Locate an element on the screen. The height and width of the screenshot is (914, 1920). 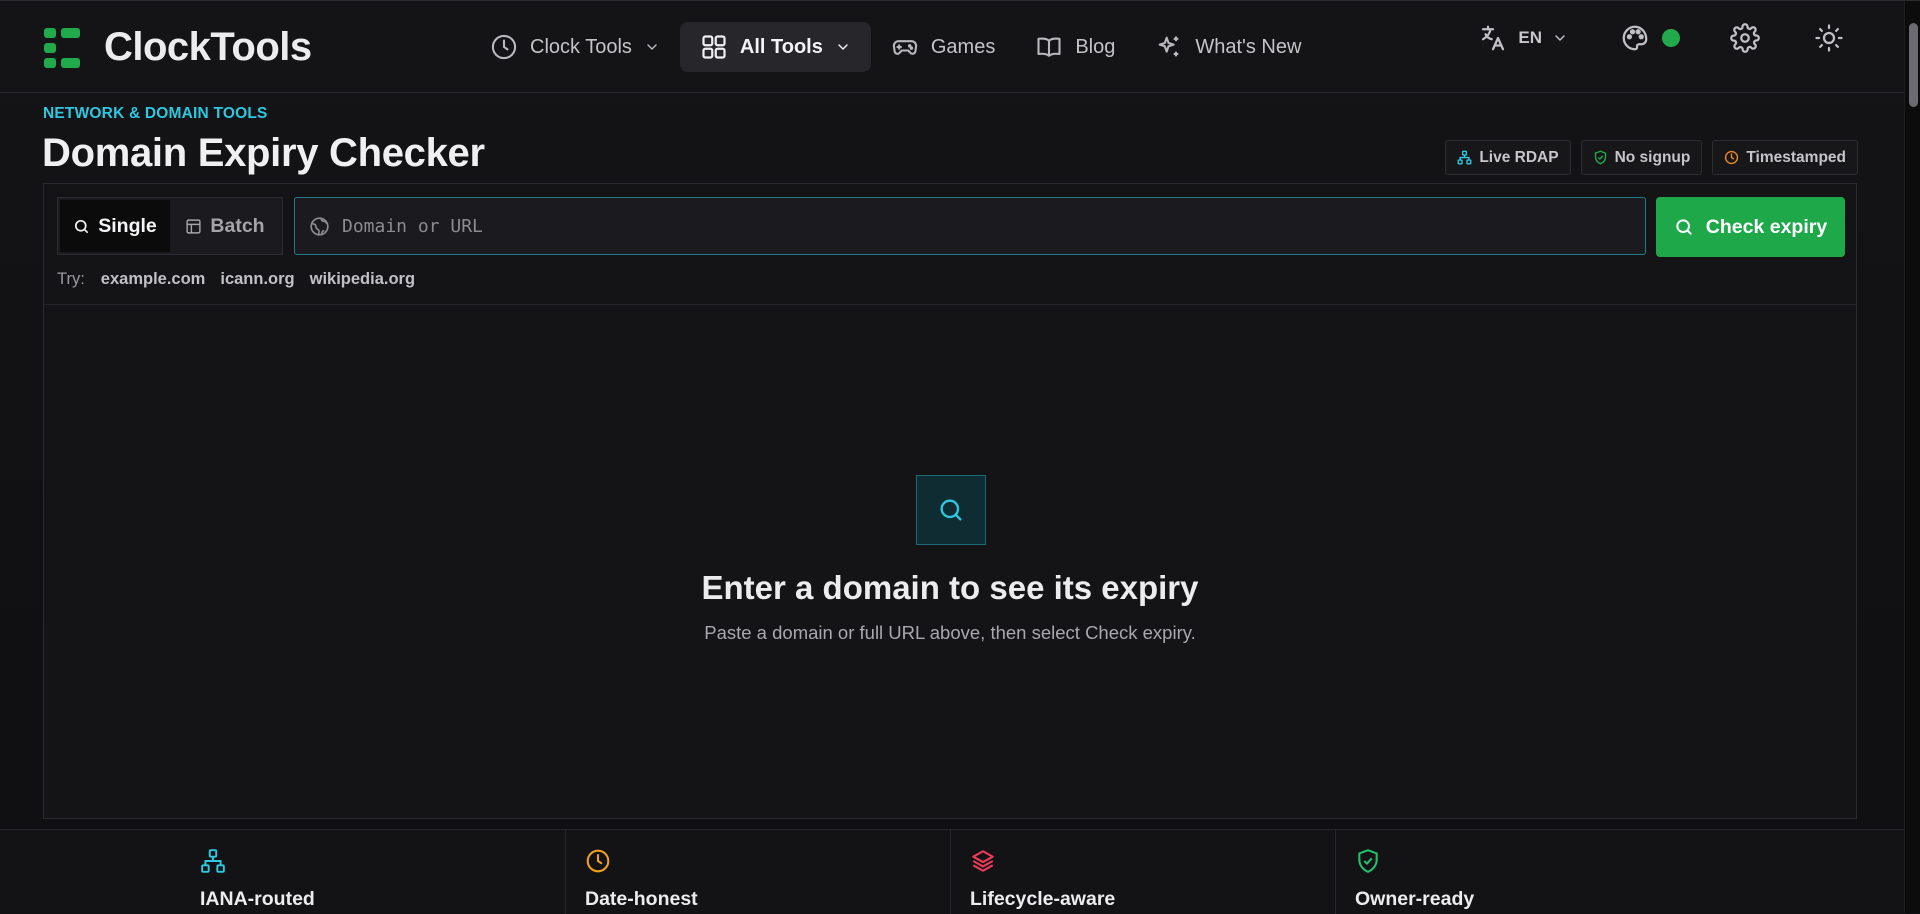
page-eyebrow: NETWORK & DOMAIN TOOLS is located at coordinates (155, 113).